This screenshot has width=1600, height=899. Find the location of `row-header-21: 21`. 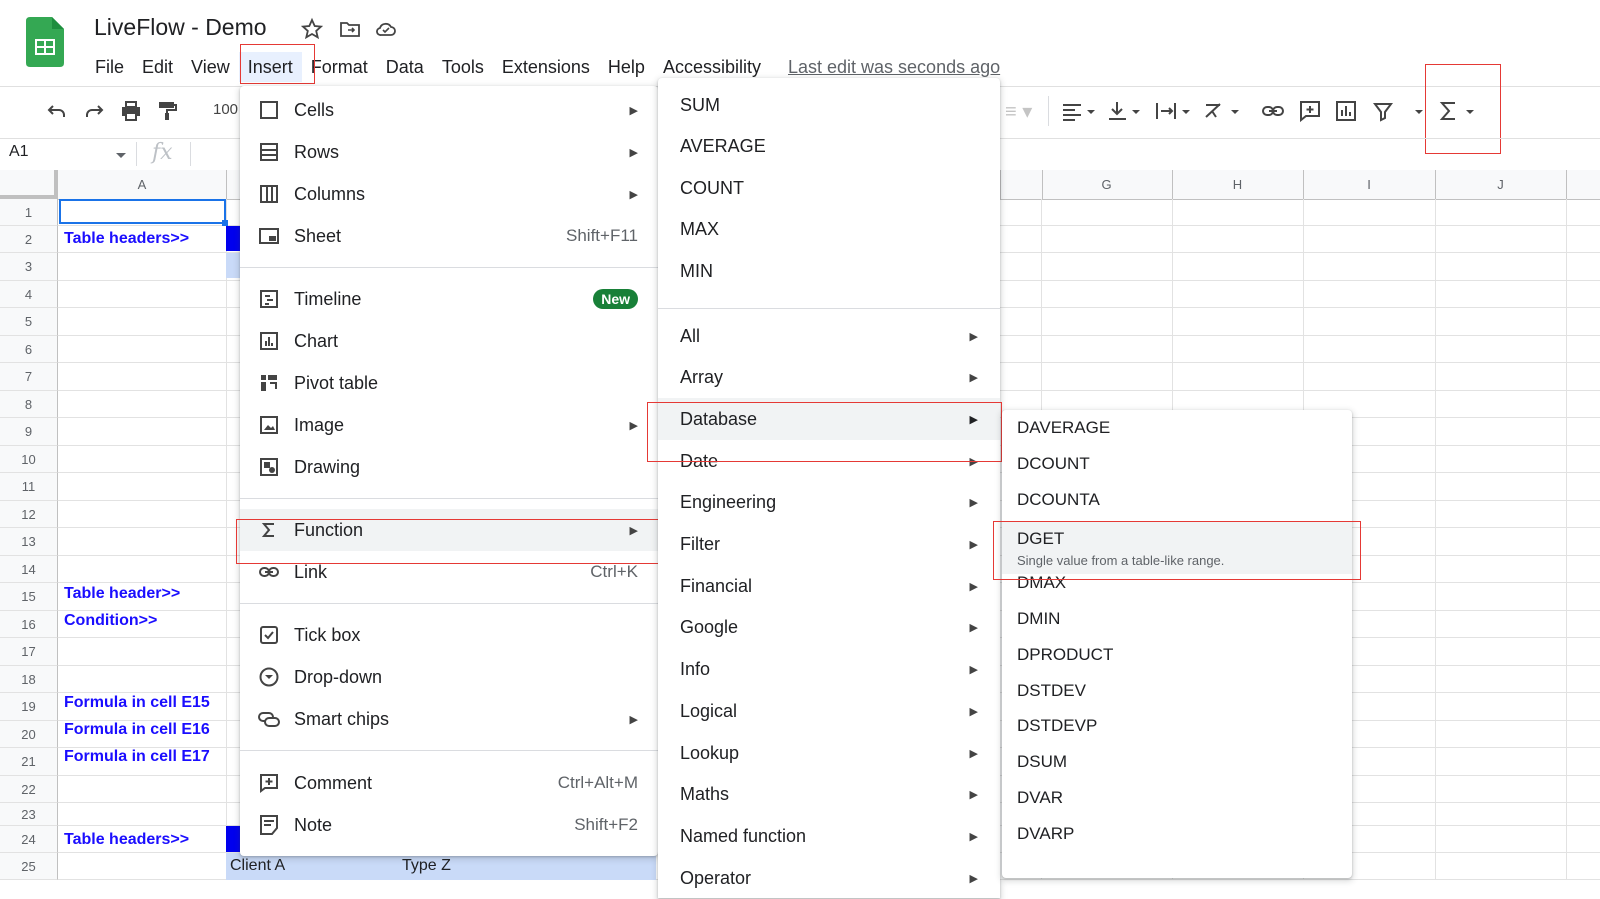

row-header-21: 21 is located at coordinates (29, 762).